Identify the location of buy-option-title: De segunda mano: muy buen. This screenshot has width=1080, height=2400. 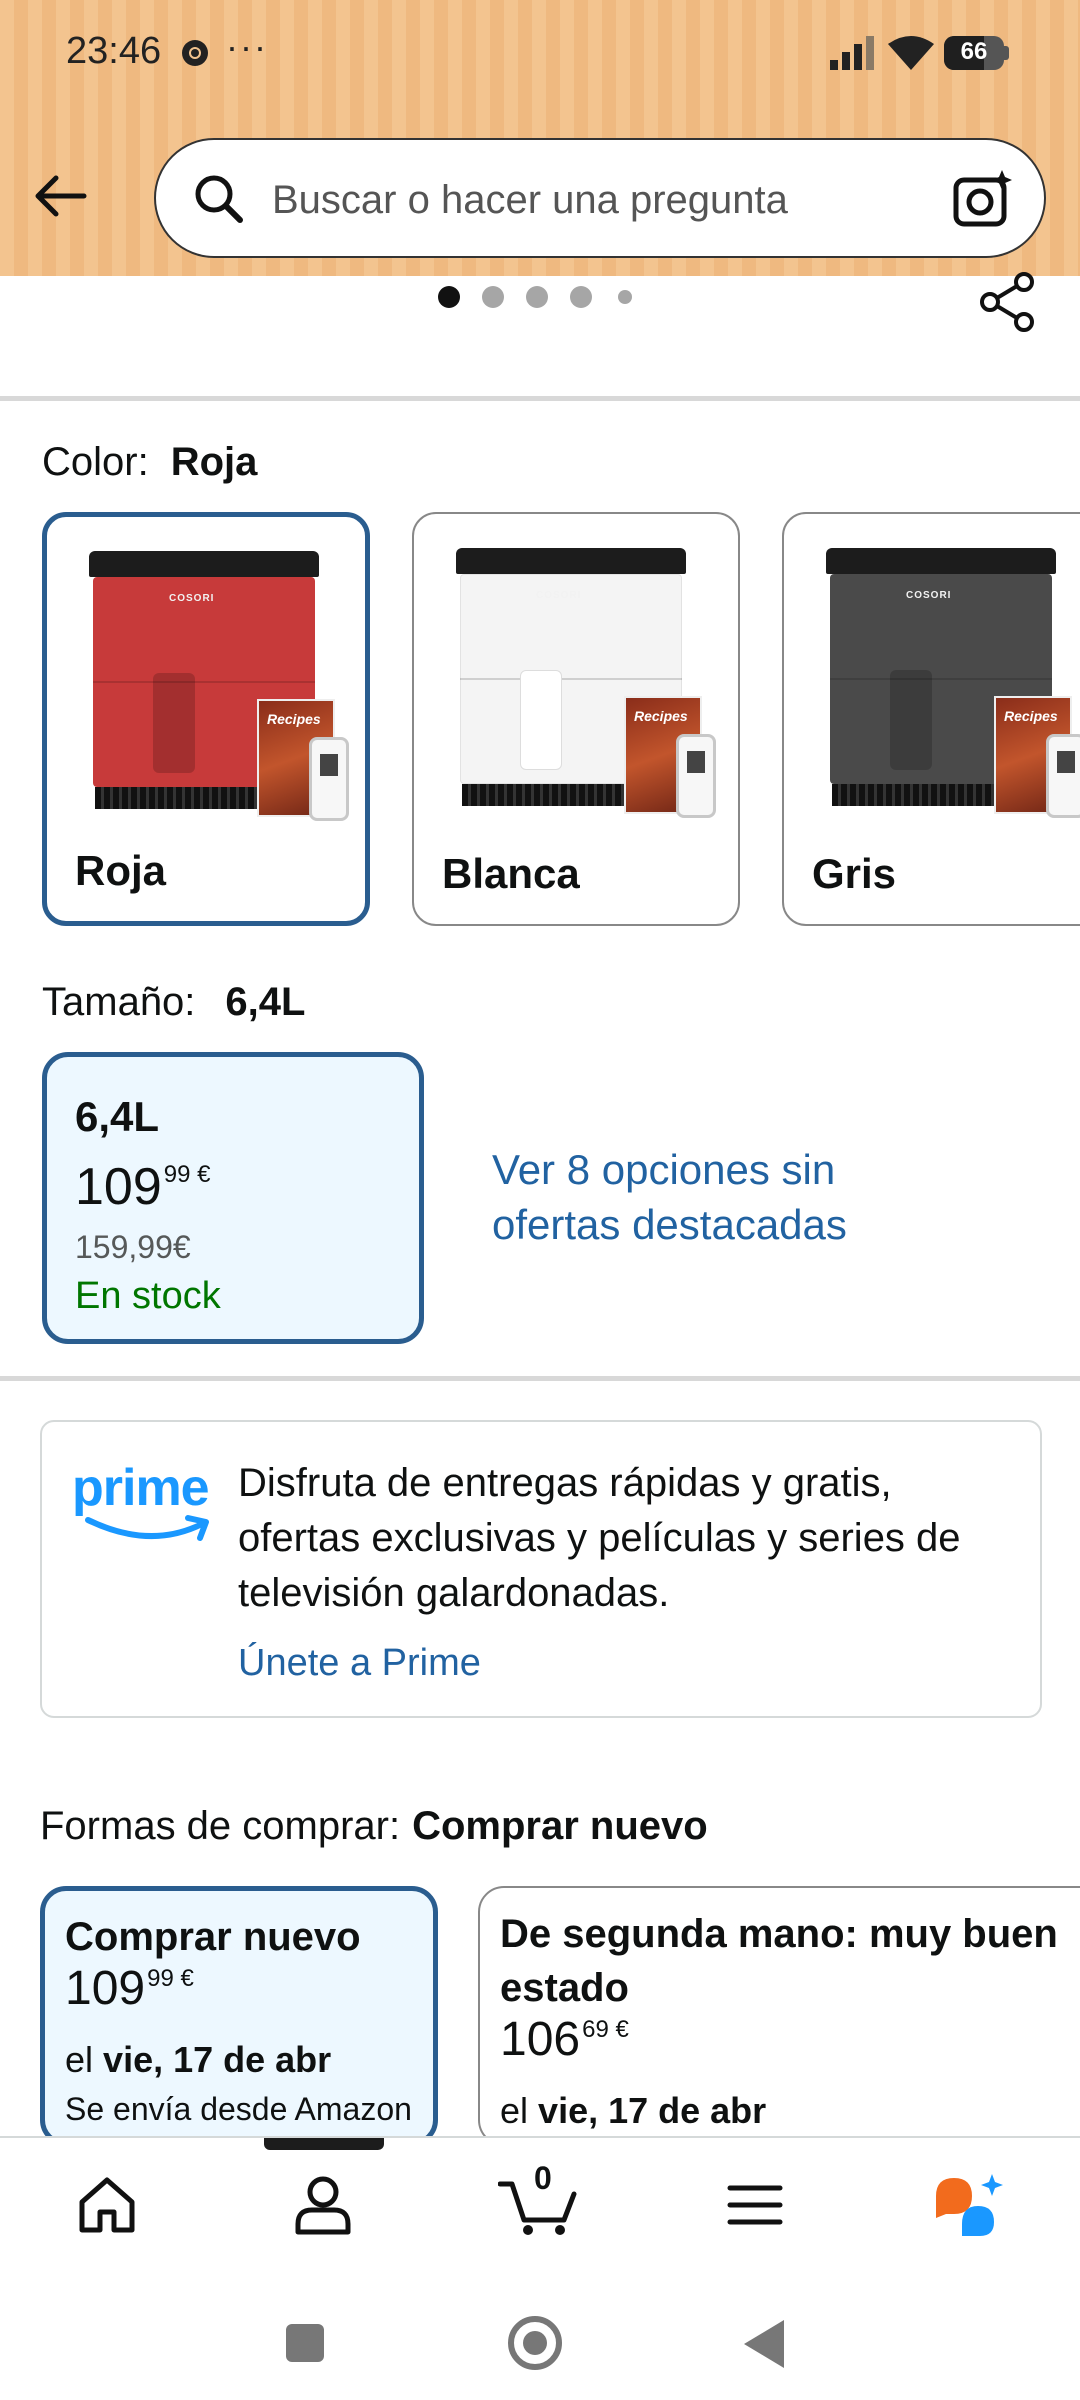
(779, 1934).